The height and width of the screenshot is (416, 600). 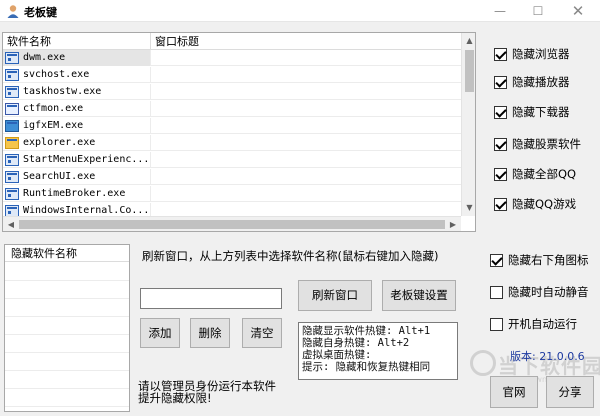 I want to click on process-name: explorer.exe, so click(x=59, y=142).